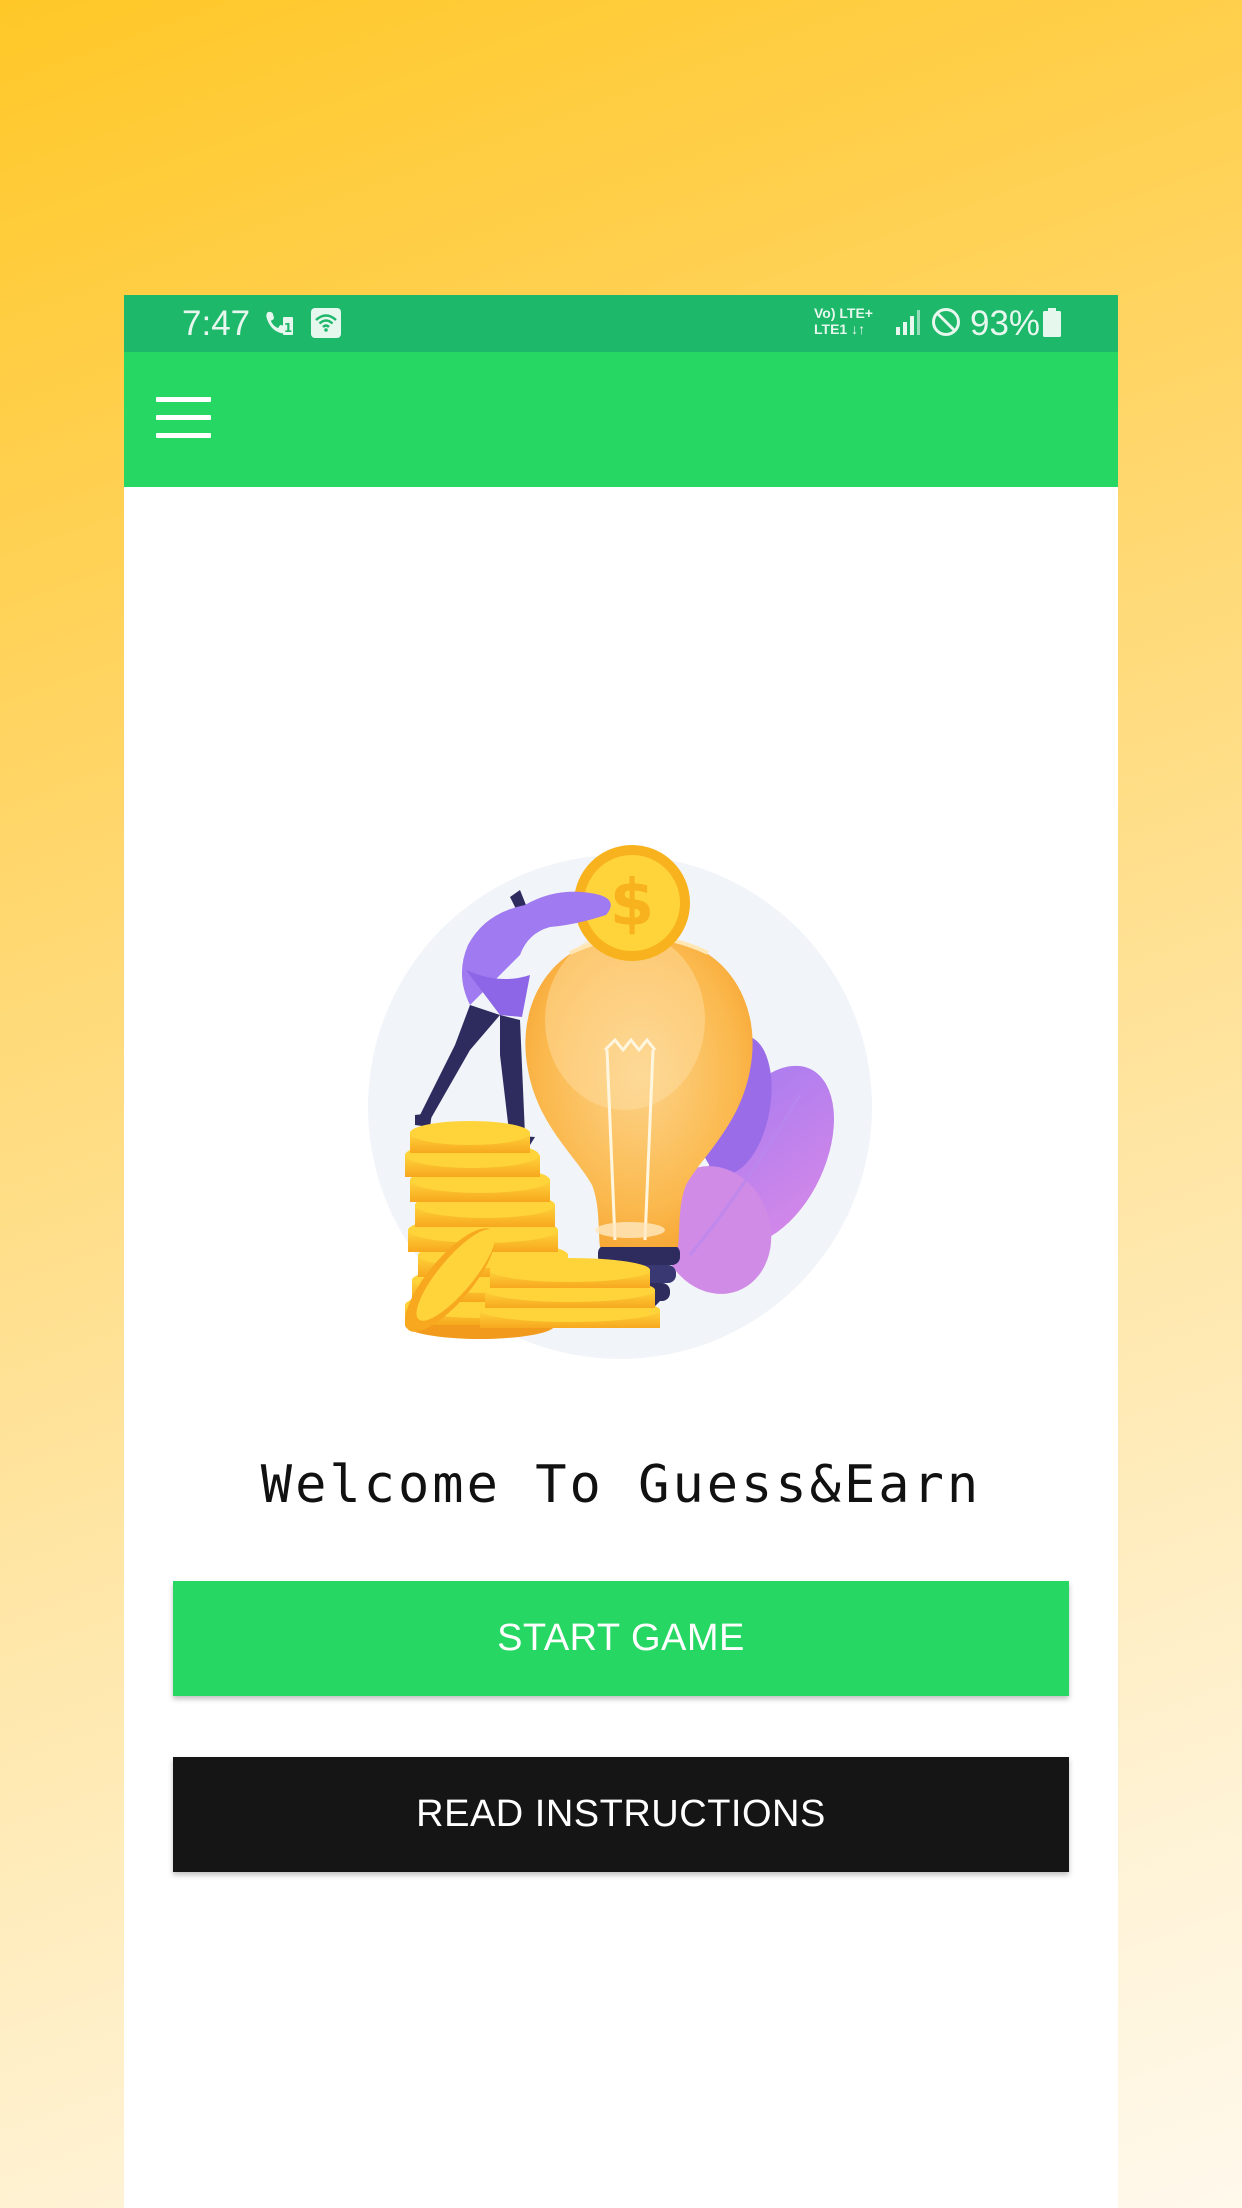  Describe the element at coordinates (908, 325) in the screenshot. I see `signal-icon` at that location.